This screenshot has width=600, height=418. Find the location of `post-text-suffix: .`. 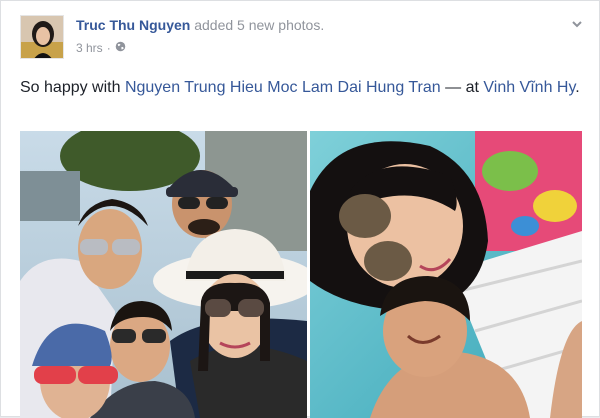

post-text-suffix: . is located at coordinates (577, 87).